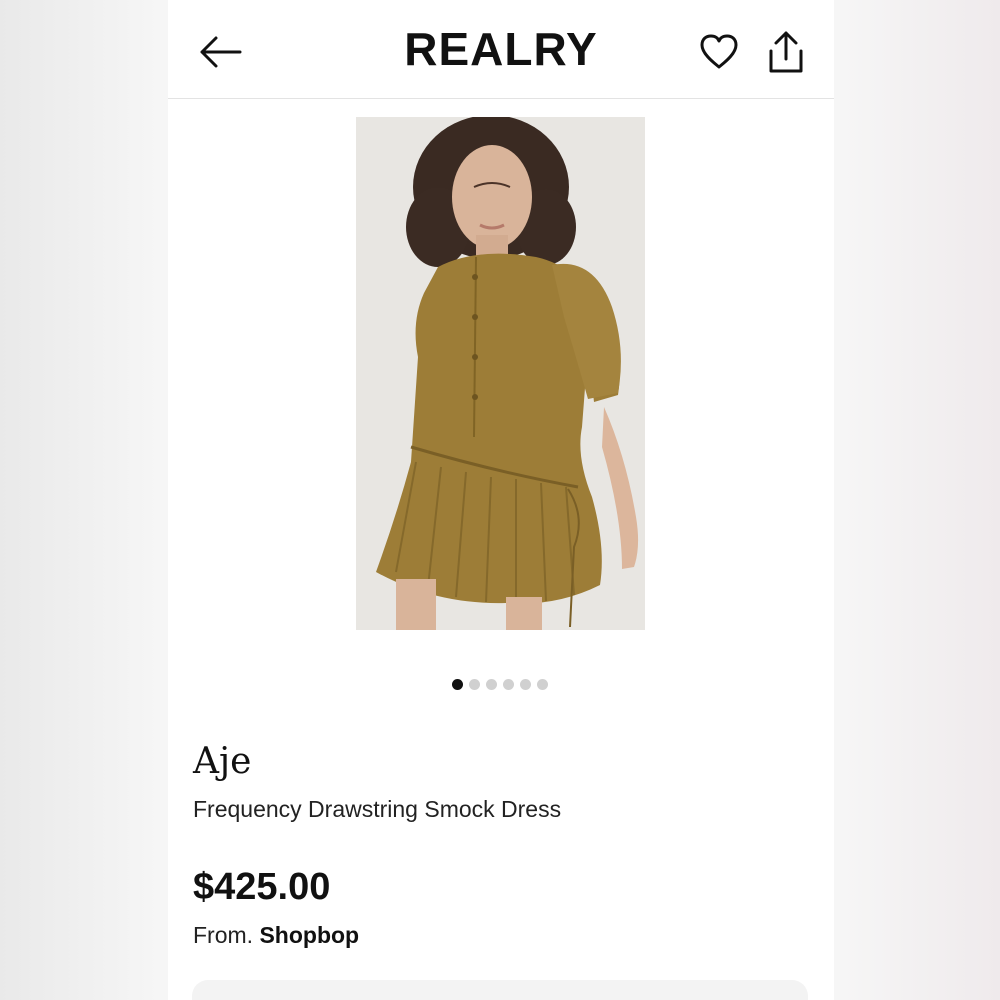  Describe the element at coordinates (223, 935) in the screenshot. I see `from-label: From.` at that location.